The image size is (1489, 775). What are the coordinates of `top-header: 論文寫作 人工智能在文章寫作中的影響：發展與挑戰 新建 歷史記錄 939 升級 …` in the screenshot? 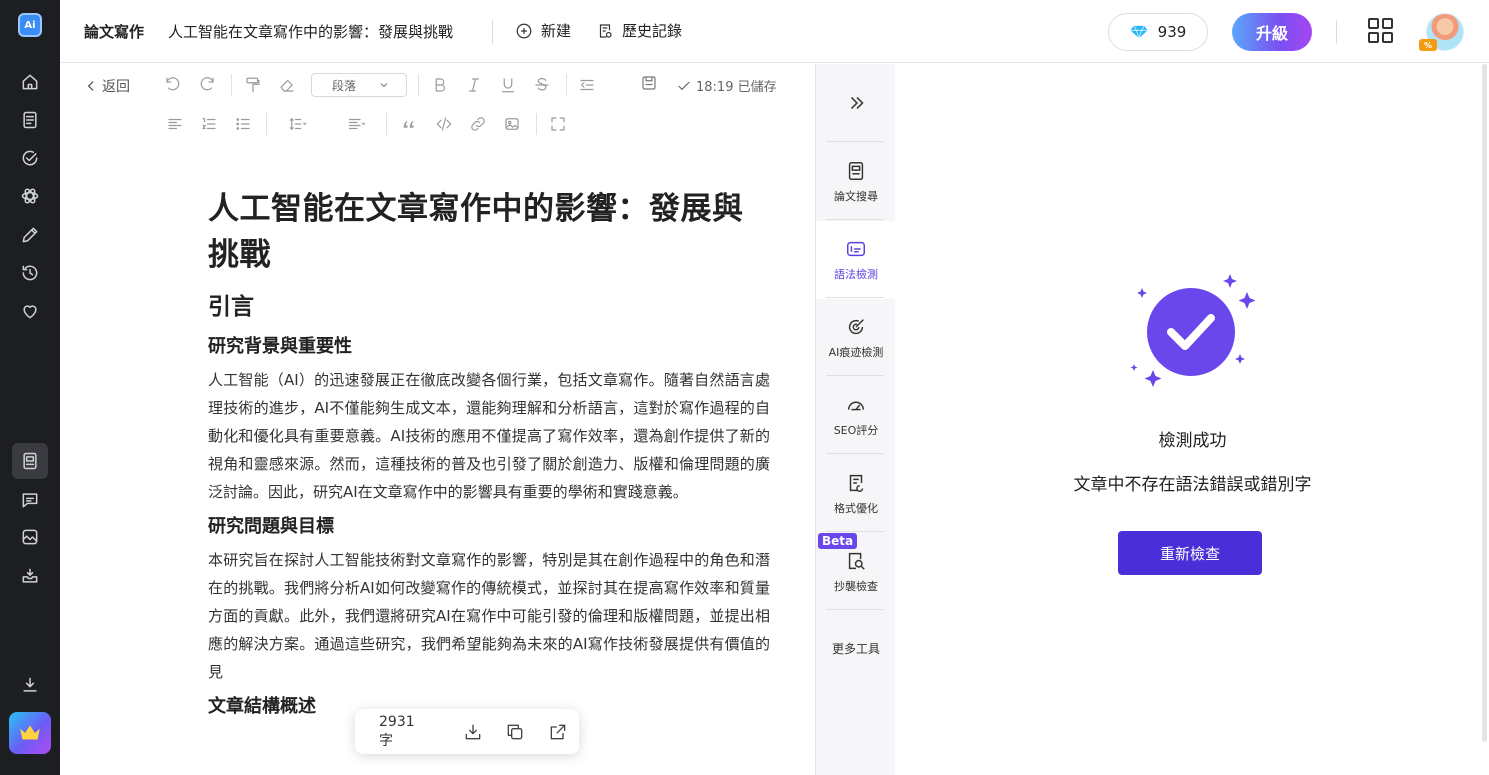 It's located at (774, 31).